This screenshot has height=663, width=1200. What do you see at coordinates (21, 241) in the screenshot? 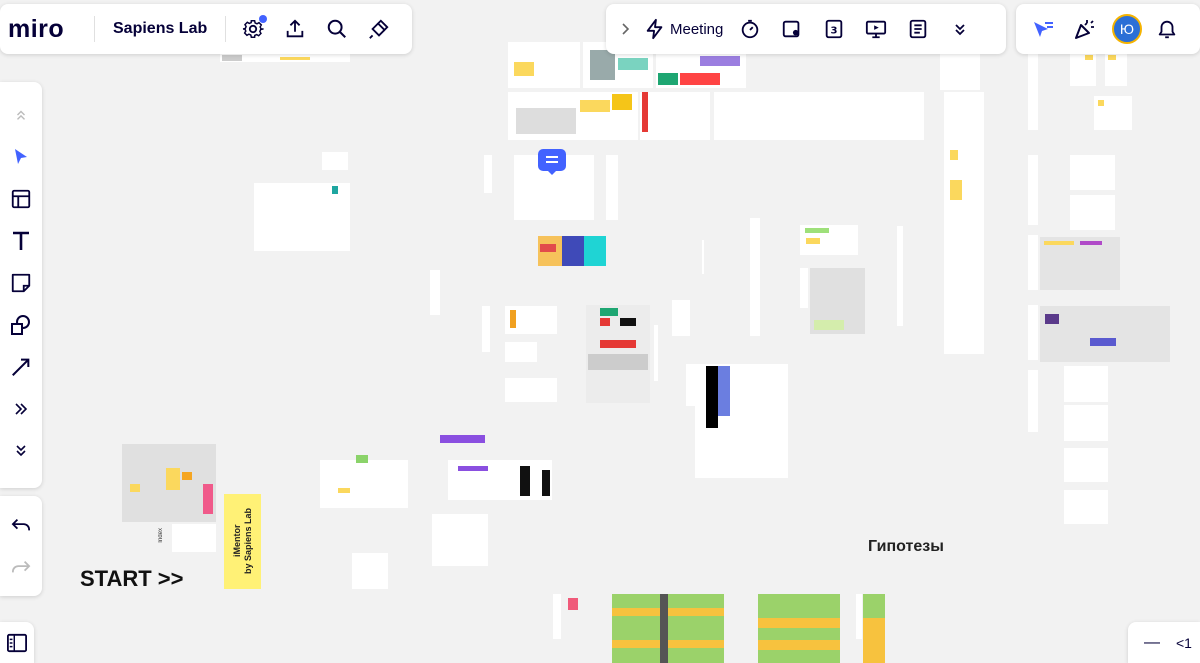
I see `text-icon` at bounding box center [21, 241].